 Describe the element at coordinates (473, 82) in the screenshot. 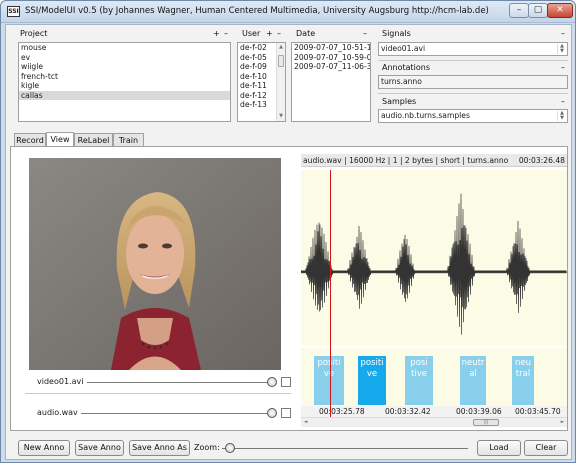

I see `annotations-field: turns.anno` at that location.